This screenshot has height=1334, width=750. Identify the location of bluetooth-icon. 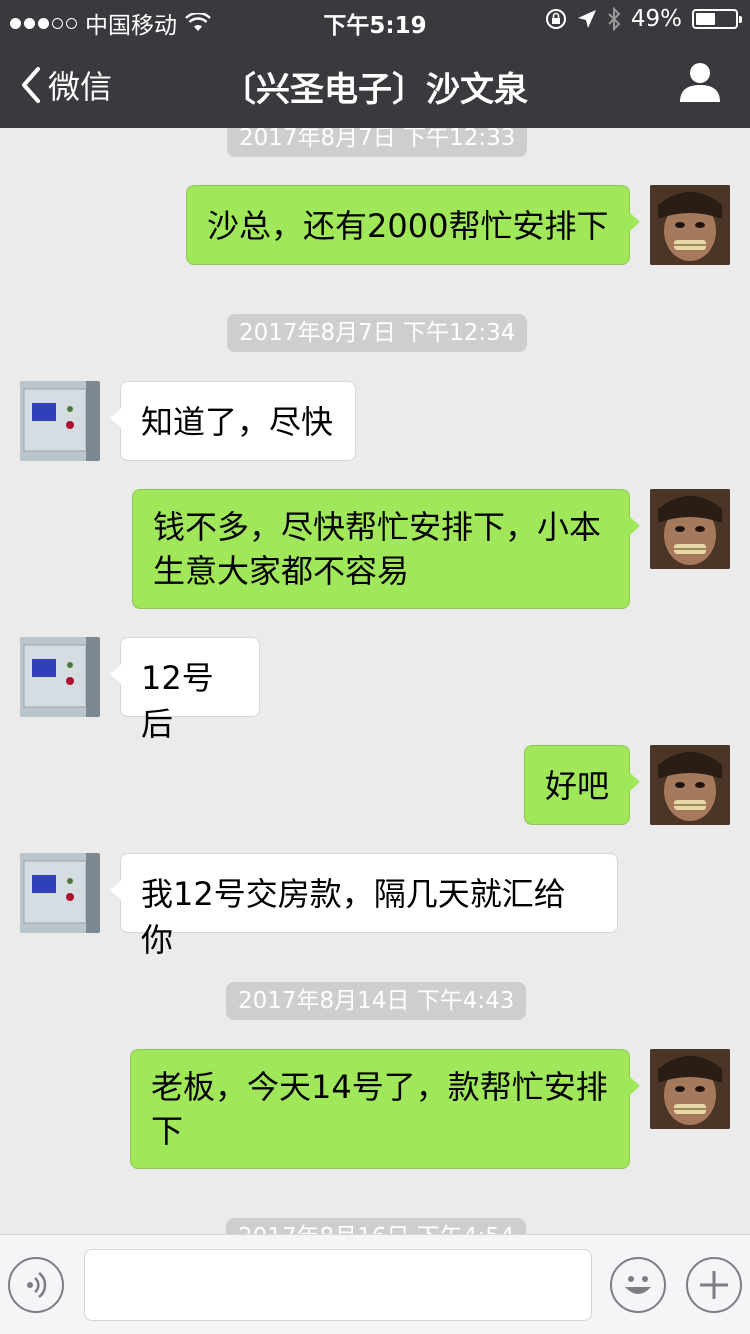
(614, 19).